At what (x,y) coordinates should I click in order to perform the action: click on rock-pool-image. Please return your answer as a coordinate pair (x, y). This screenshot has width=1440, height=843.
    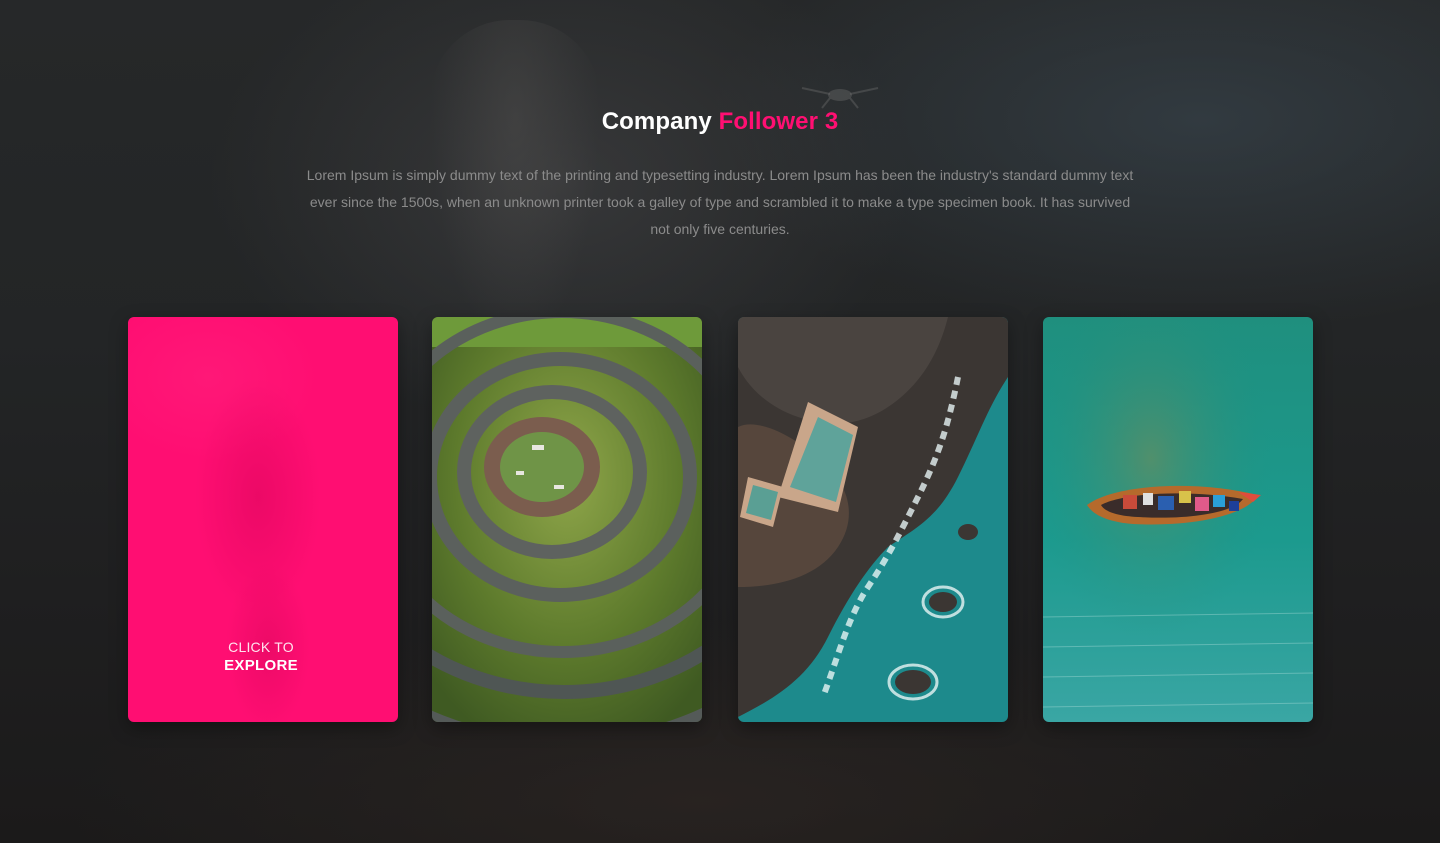
    Looking at the image, I should click on (873, 519).